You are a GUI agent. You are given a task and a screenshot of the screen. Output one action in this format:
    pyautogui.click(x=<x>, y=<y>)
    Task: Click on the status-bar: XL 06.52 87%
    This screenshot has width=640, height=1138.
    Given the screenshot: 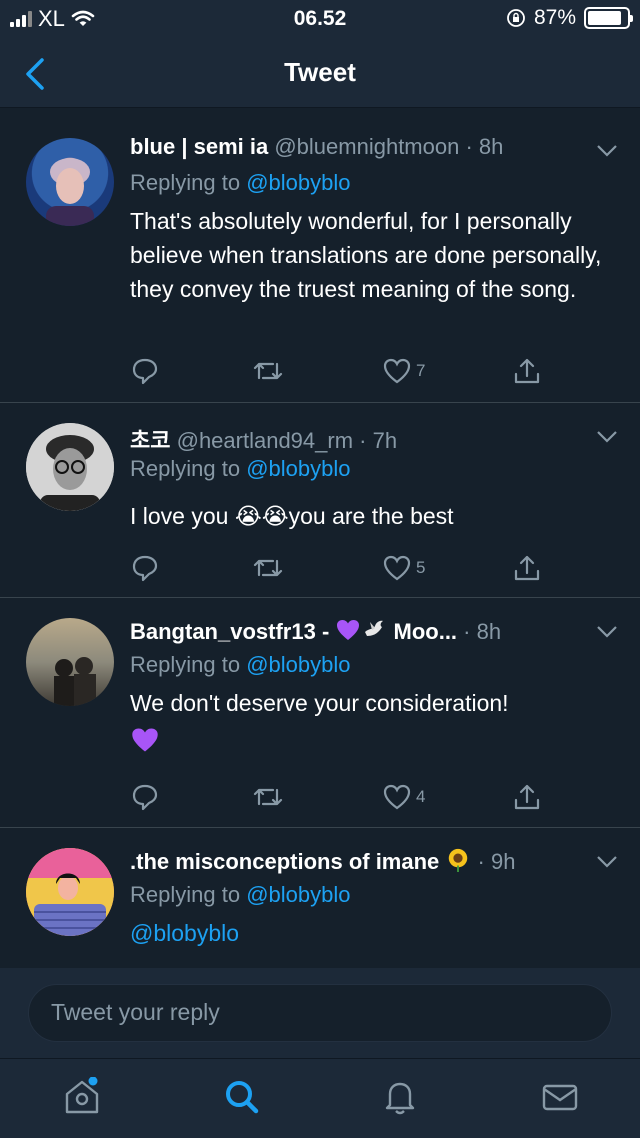 What is the action you would take?
    pyautogui.click(x=320, y=20)
    